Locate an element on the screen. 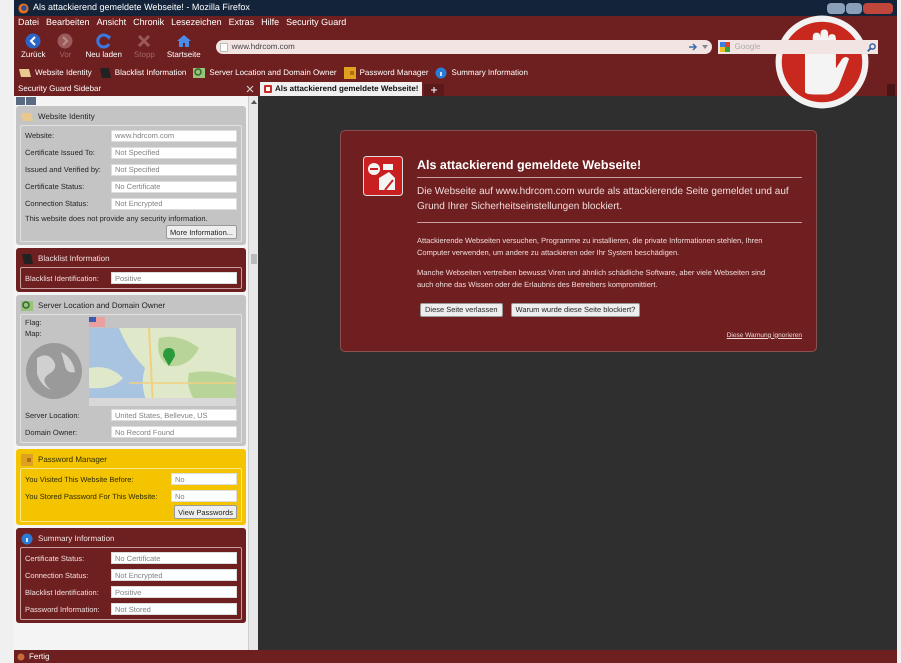  warning-title: Als attackierend gemeldete Webseite! is located at coordinates (609, 167).